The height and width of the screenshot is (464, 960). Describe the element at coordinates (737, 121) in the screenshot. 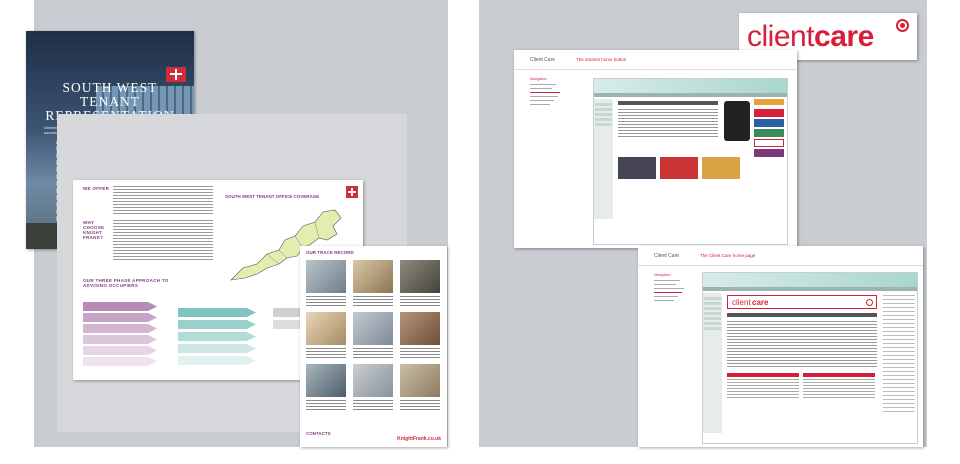

I see `iphone-image` at that location.